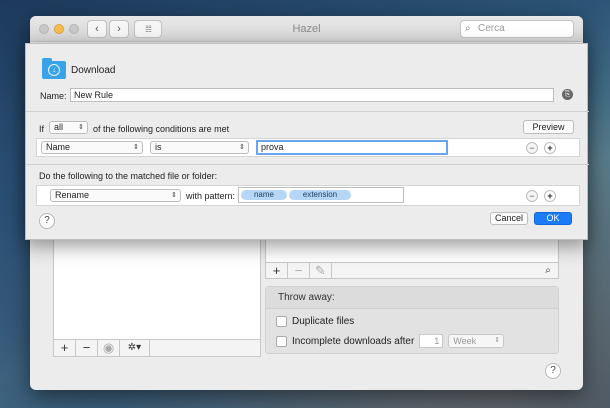  I want to click on remove-rule-button: −, so click(299, 270).